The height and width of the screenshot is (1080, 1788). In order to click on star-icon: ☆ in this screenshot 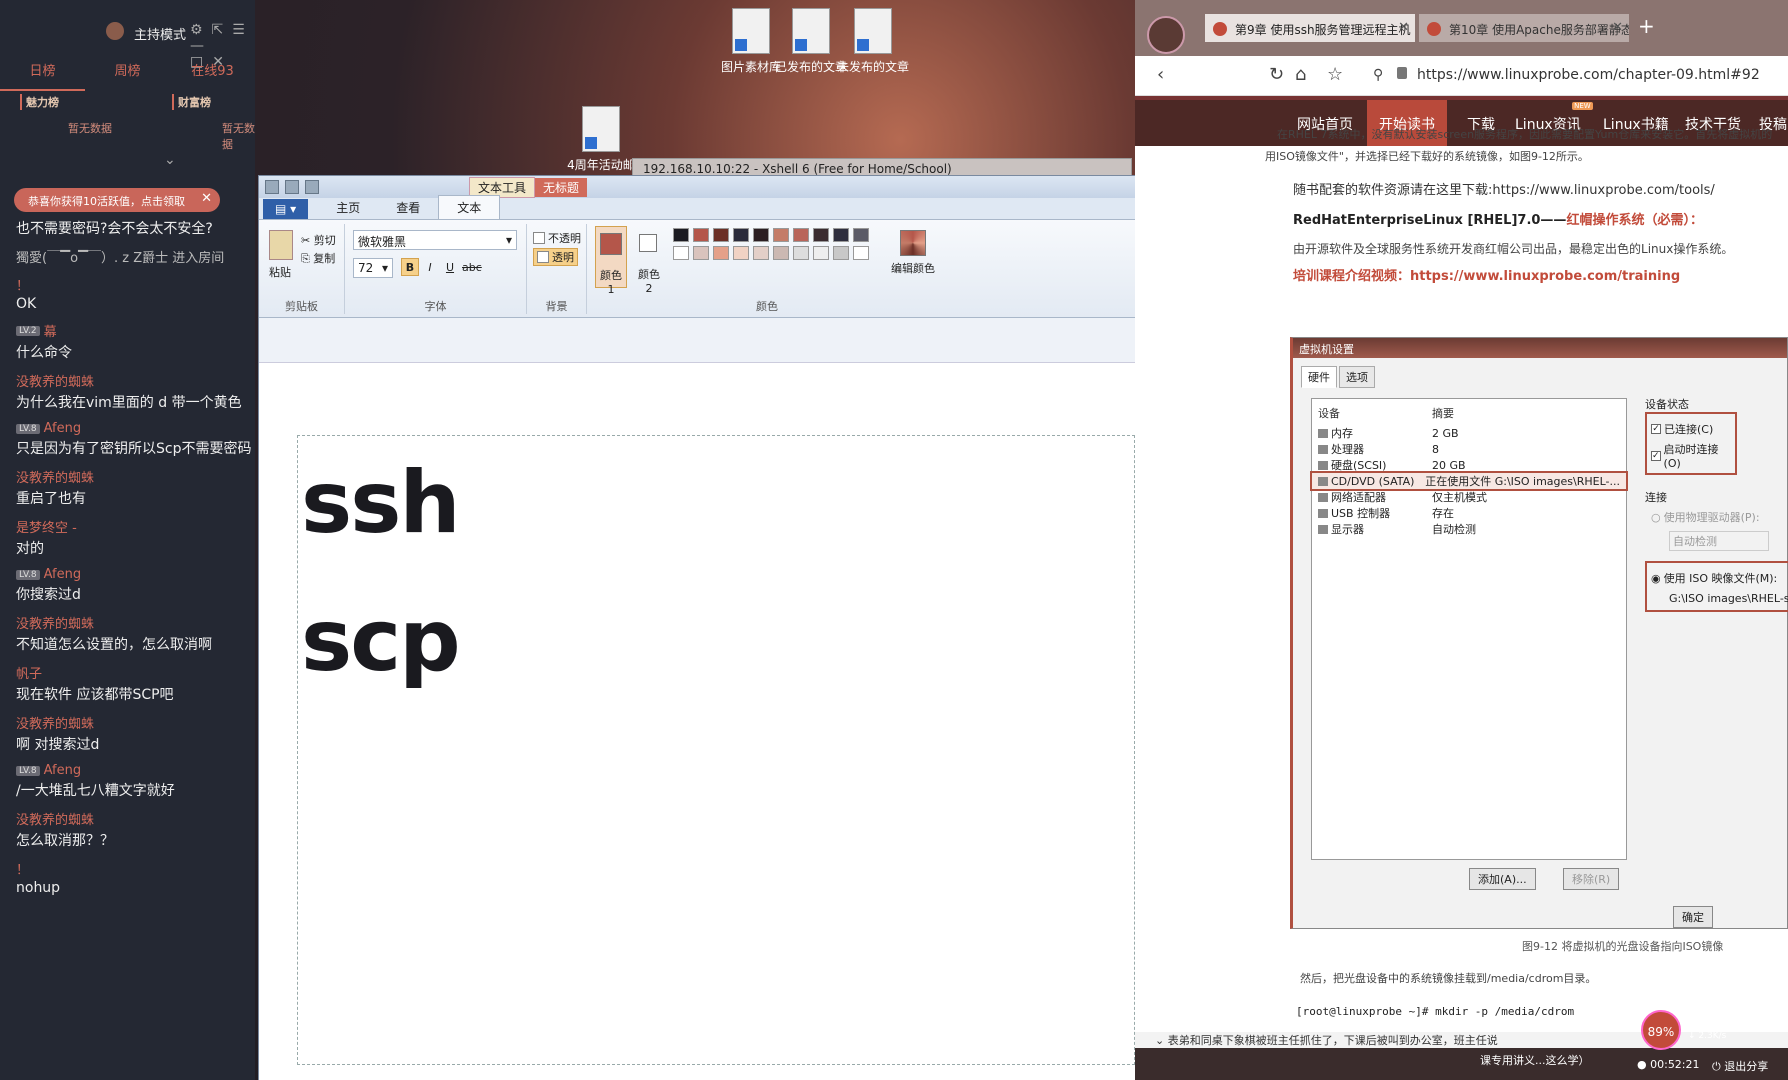, I will do `click(1335, 74)`.